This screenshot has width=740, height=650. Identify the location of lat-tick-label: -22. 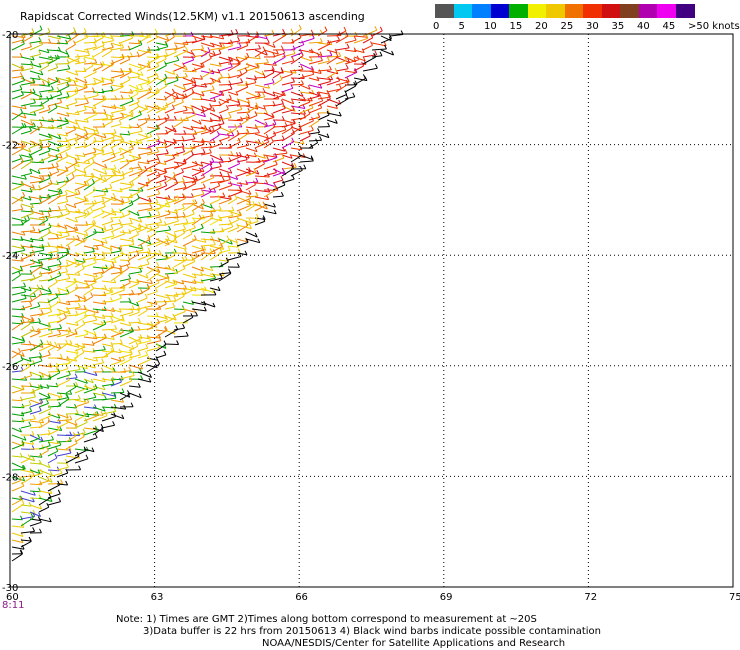
(10, 146).